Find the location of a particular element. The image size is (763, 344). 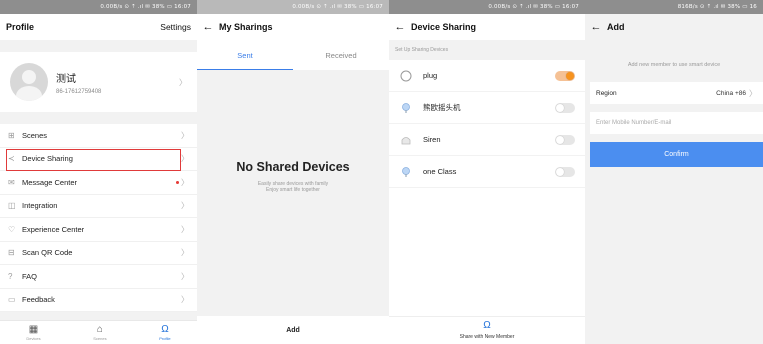

device-row: 熊欧摇头机 is located at coordinates (487, 108).